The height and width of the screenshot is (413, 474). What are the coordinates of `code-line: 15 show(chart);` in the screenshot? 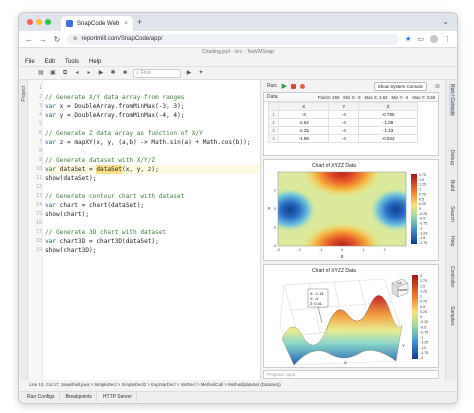 It's located at (147, 214).